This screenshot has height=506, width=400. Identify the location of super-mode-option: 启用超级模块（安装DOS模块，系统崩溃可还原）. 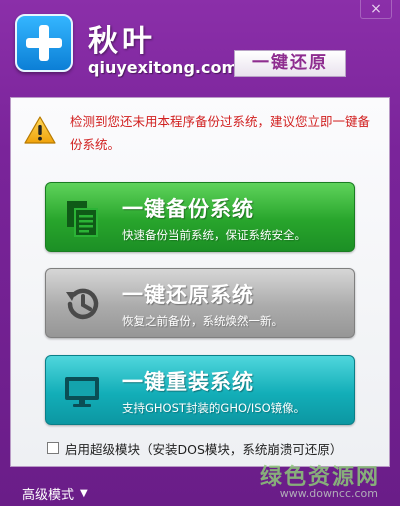
(194, 448).